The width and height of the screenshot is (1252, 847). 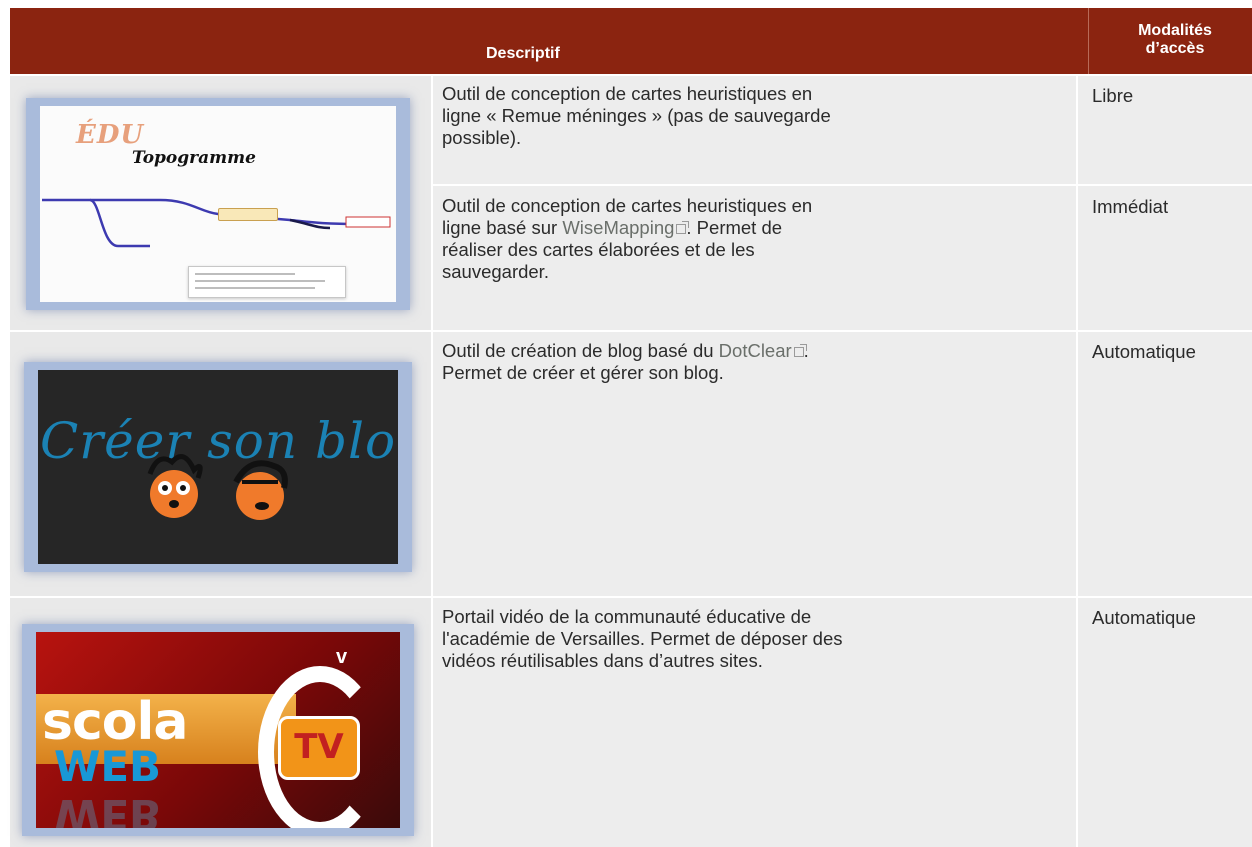 I want to click on scolaweb-thumbnail: scola WEB WEB TV v, so click(x=218, y=730).